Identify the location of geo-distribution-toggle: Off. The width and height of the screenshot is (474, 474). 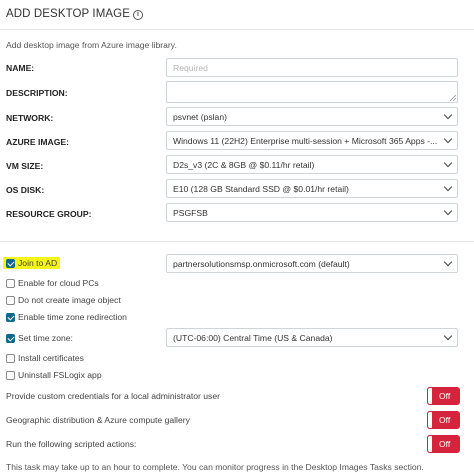
(443, 420).